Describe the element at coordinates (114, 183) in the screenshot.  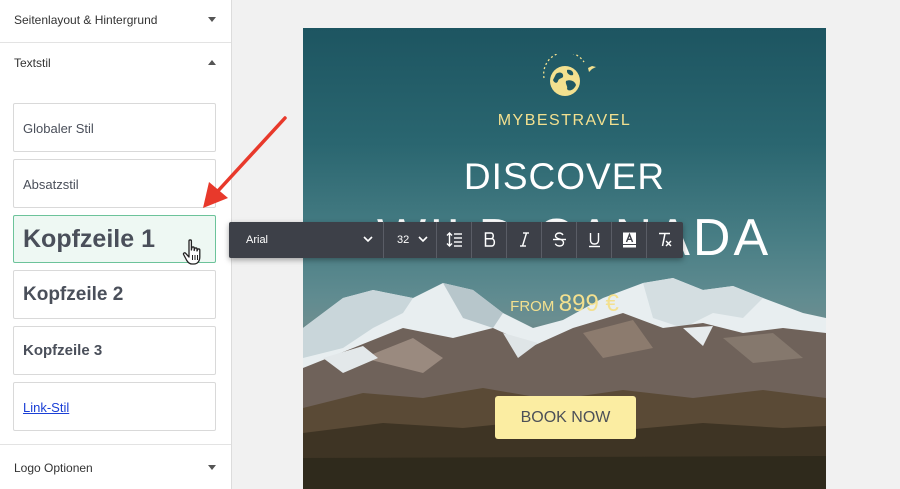
I see `text-style-paragraph: Absatzstil` at that location.